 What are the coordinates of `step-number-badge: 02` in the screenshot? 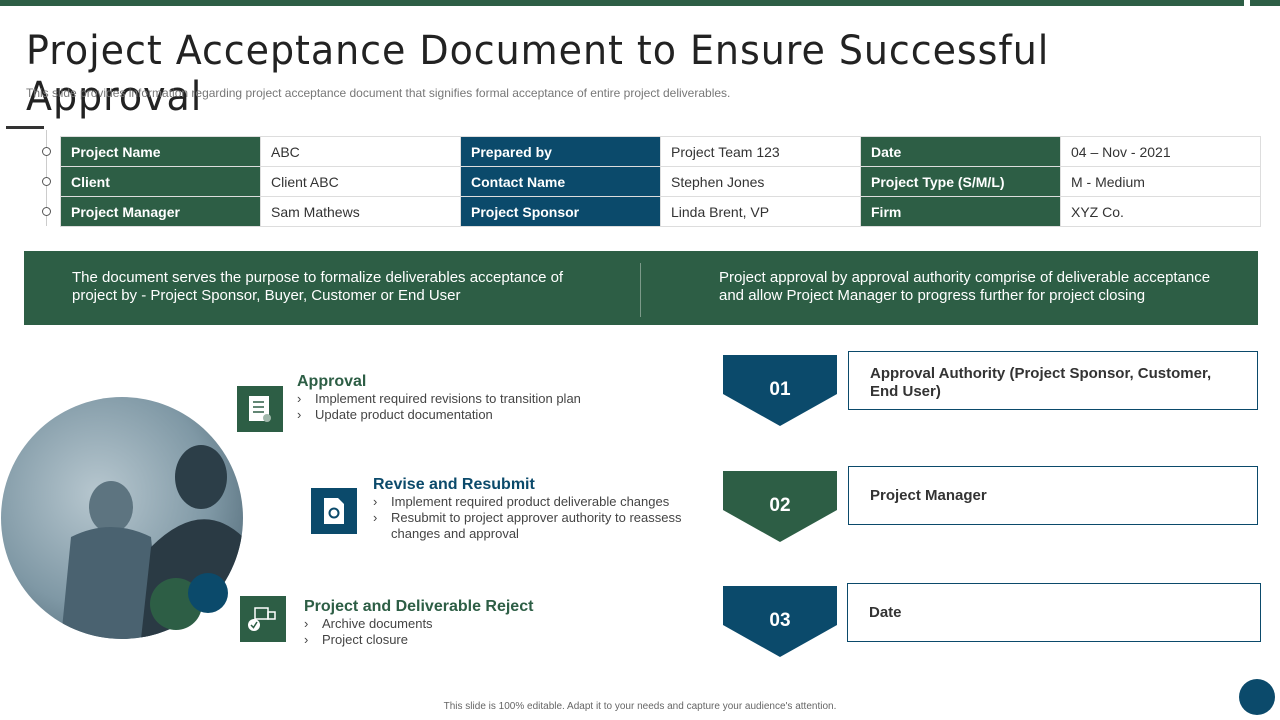 It's located at (780, 506).